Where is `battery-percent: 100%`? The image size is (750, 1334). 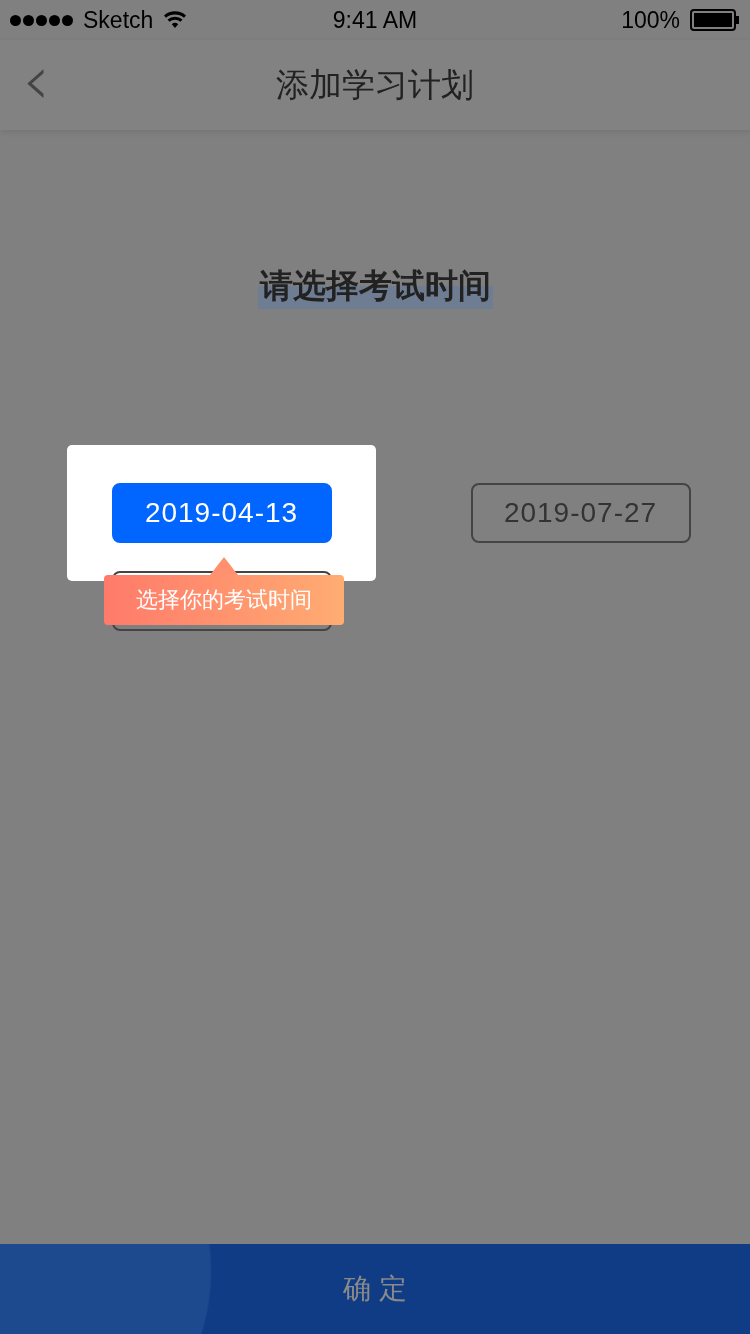 battery-percent: 100% is located at coordinates (650, 20).